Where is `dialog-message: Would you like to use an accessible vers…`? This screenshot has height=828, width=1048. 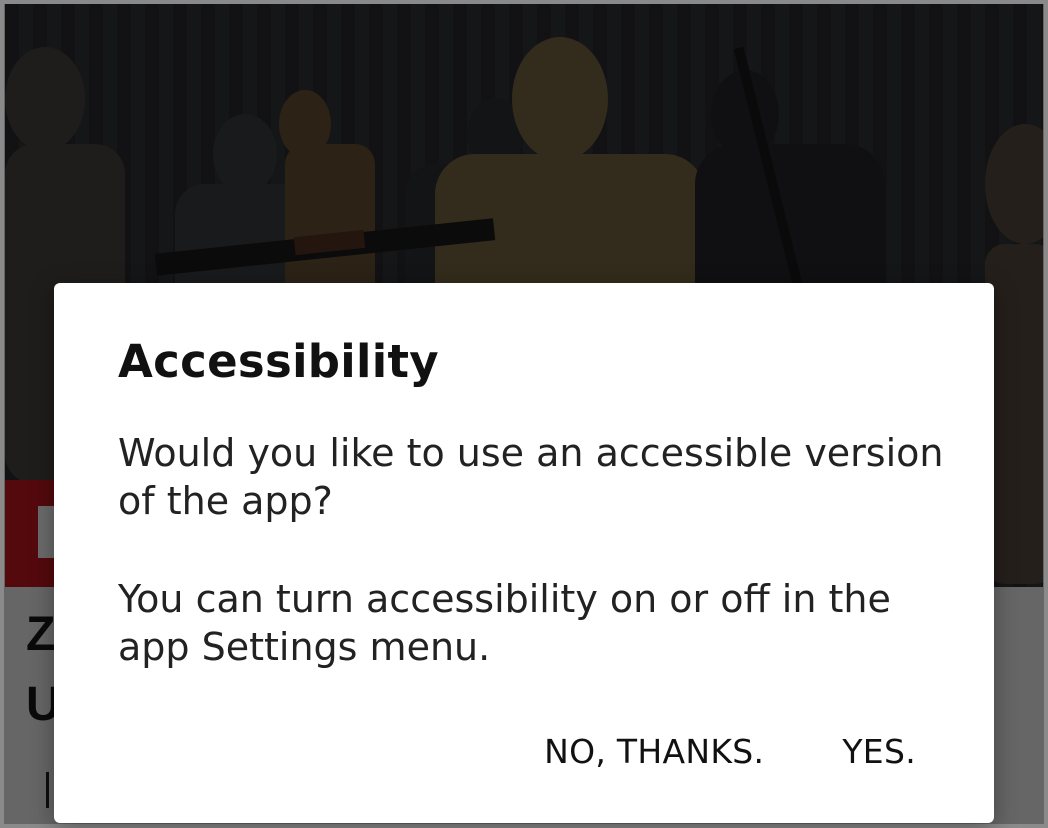 dialog-message: Would you like to use an accessible vers… is located at coordinates (531, 477).